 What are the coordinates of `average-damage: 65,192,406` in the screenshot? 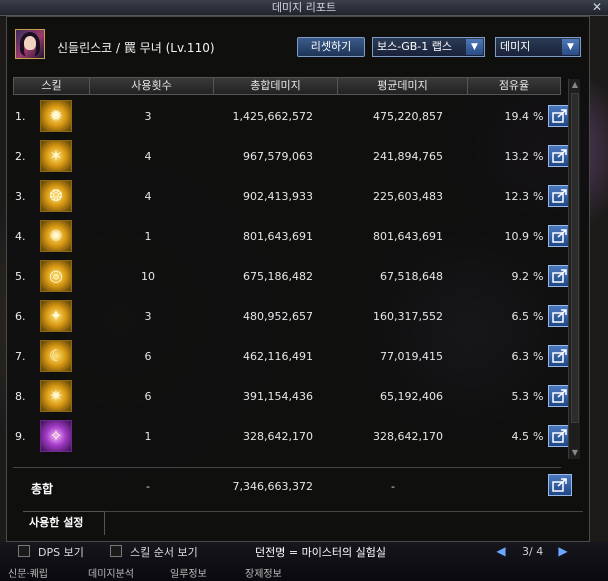 It's located at (411, 396).